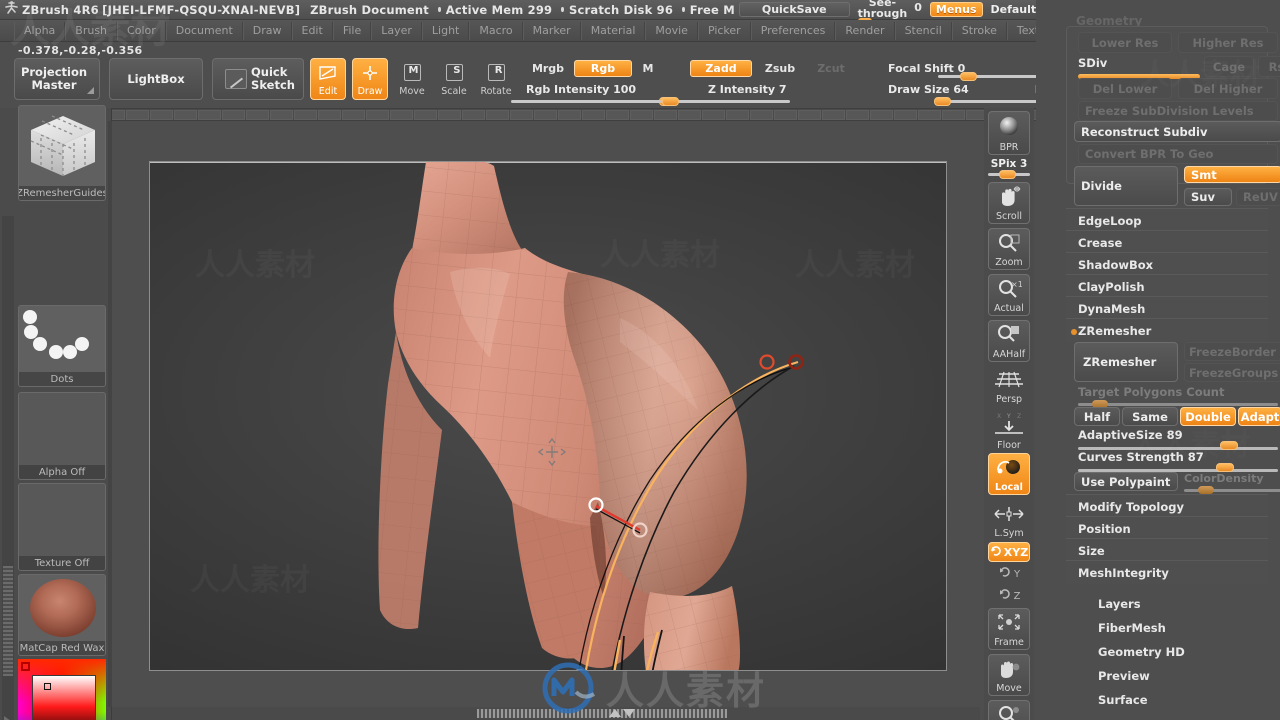 The width and height of the screenshot is (1280, 720). I want to click on menu-item-document: Document, so click(204, 30).